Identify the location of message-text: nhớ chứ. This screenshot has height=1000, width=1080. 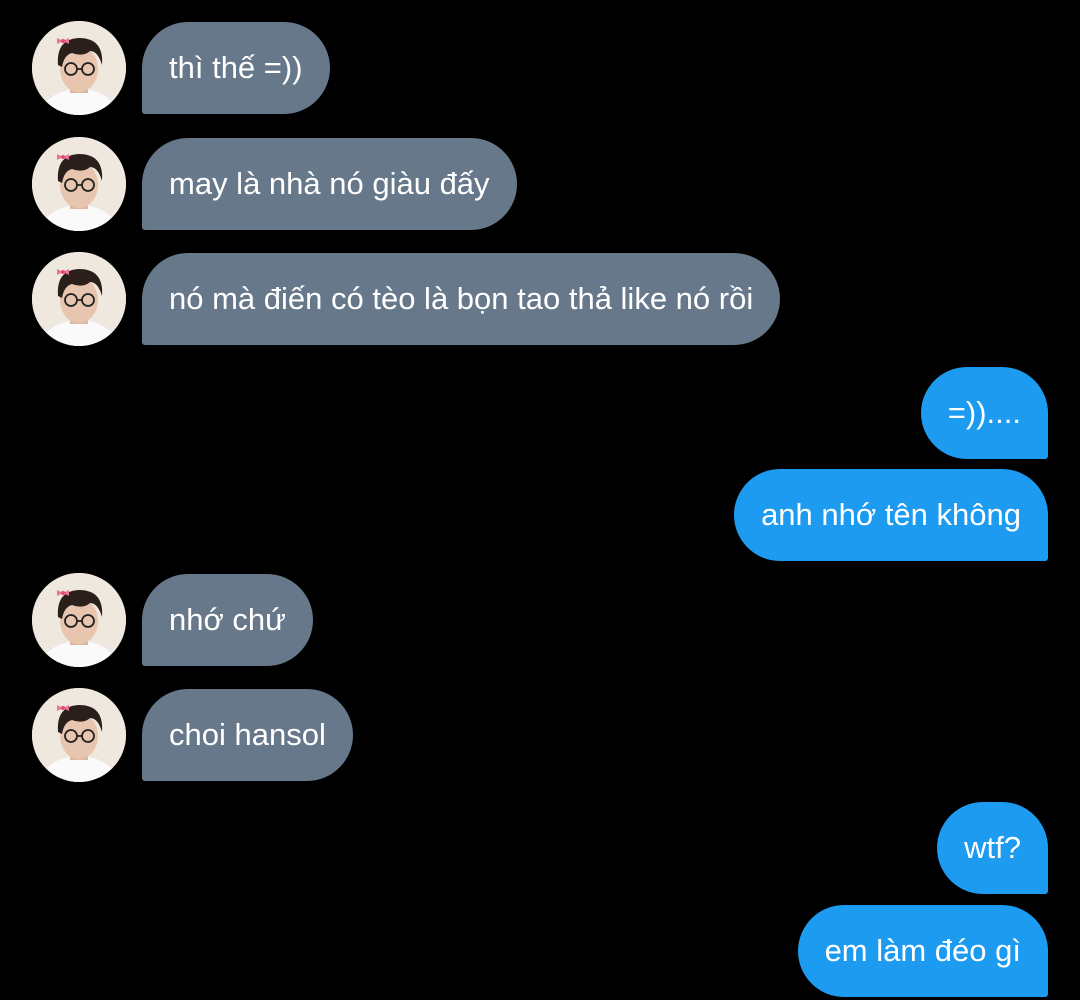
(227, 619).